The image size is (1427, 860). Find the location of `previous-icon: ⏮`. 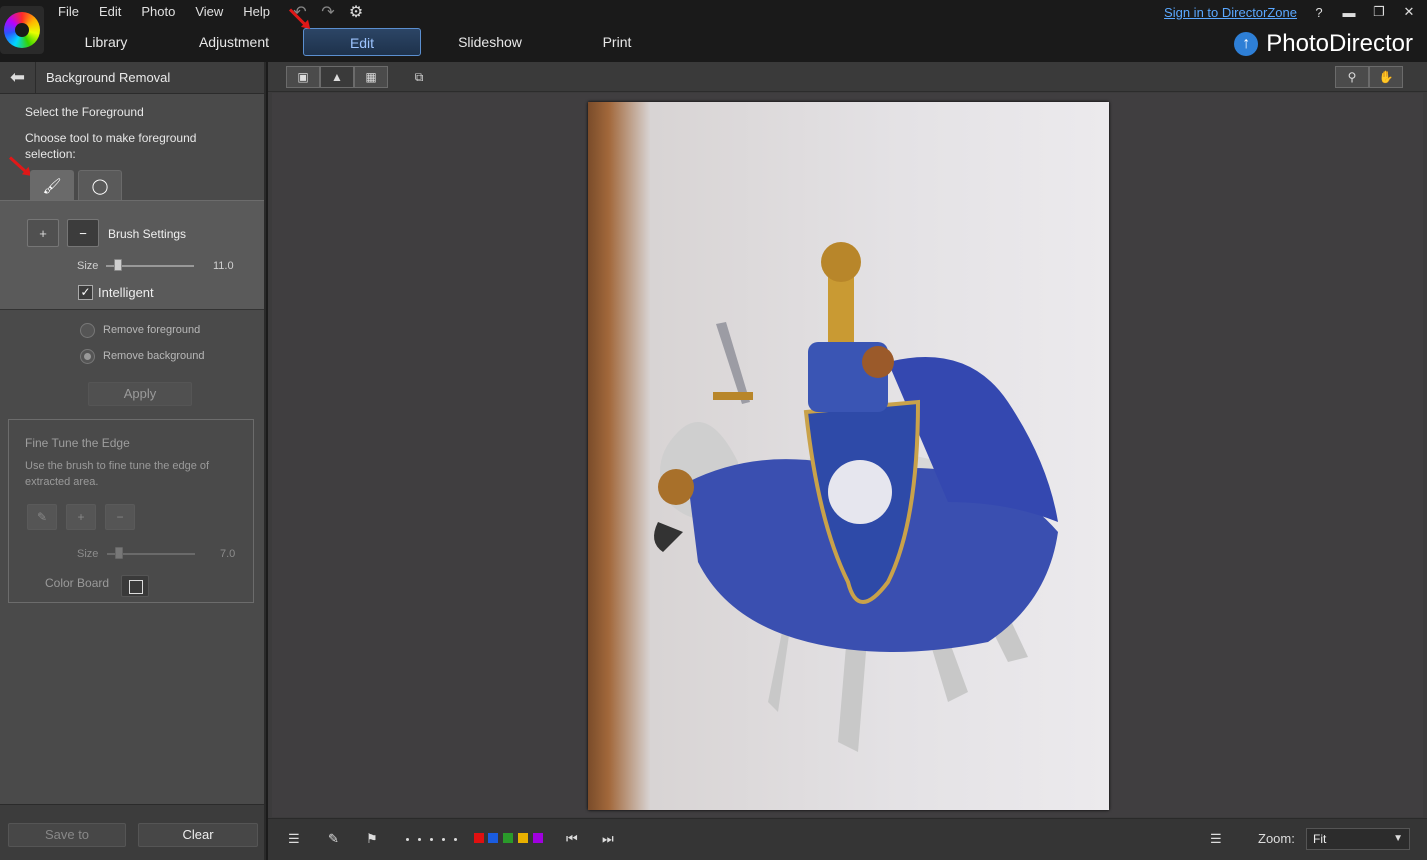

previous-icon: ⏮ is located at coordinates (572, 839).